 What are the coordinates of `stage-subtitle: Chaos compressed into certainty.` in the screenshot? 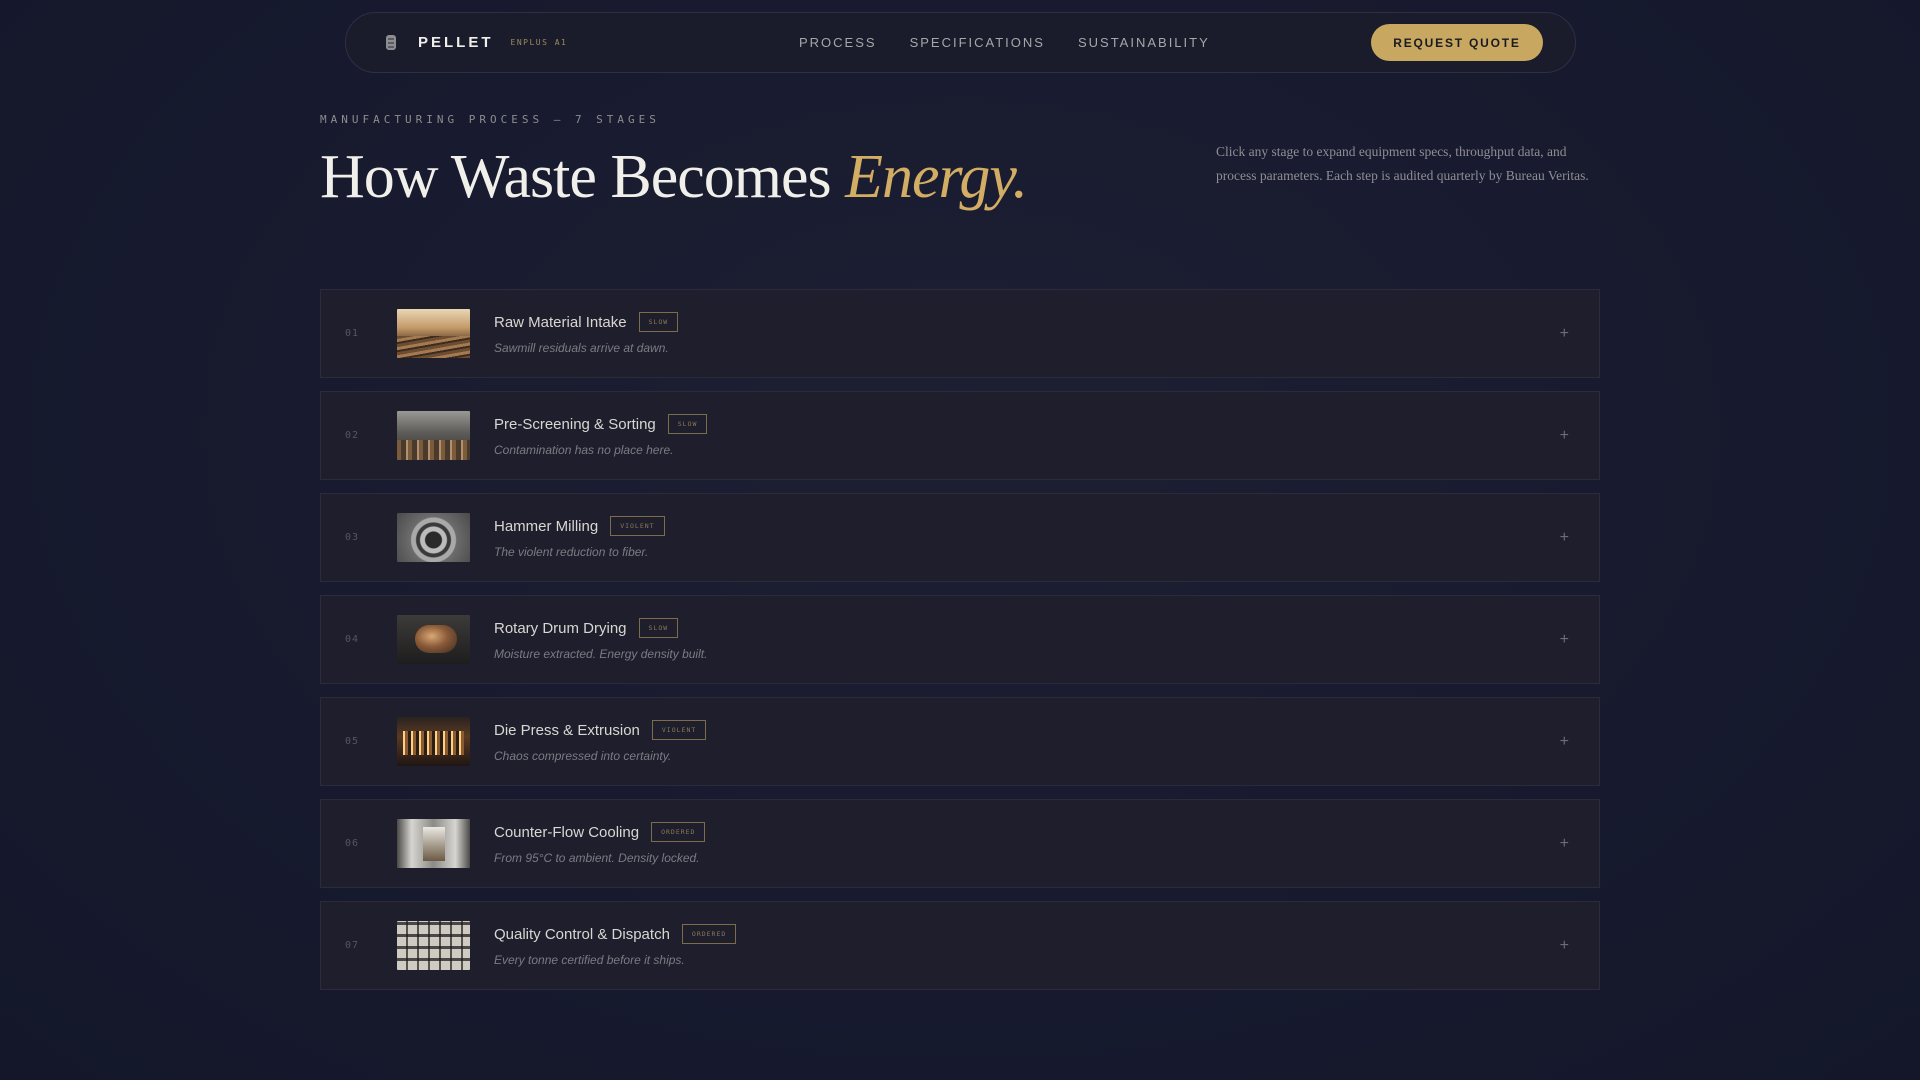 It's located at (583, 756).